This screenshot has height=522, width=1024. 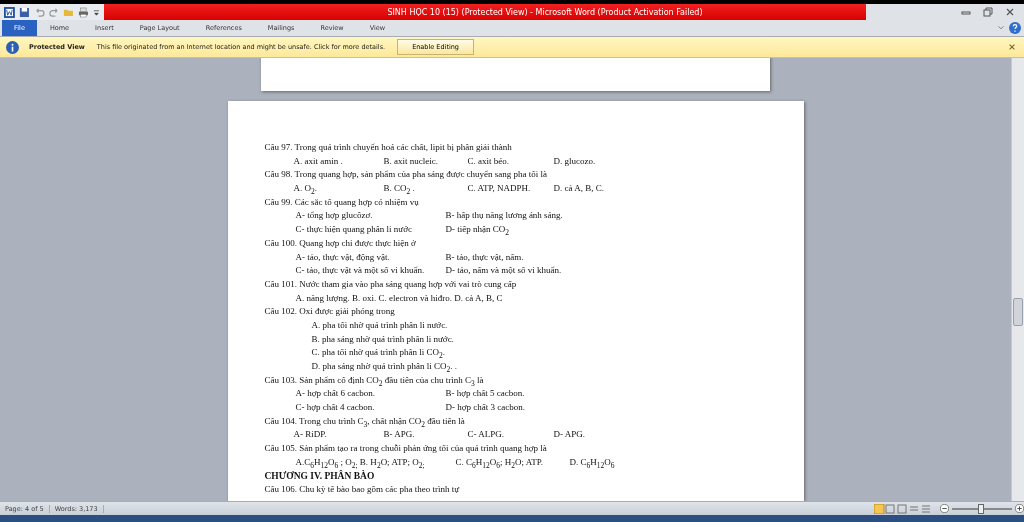 I want to click on answer-option: C. ATP, NADPH., so click(x=499, y=190).